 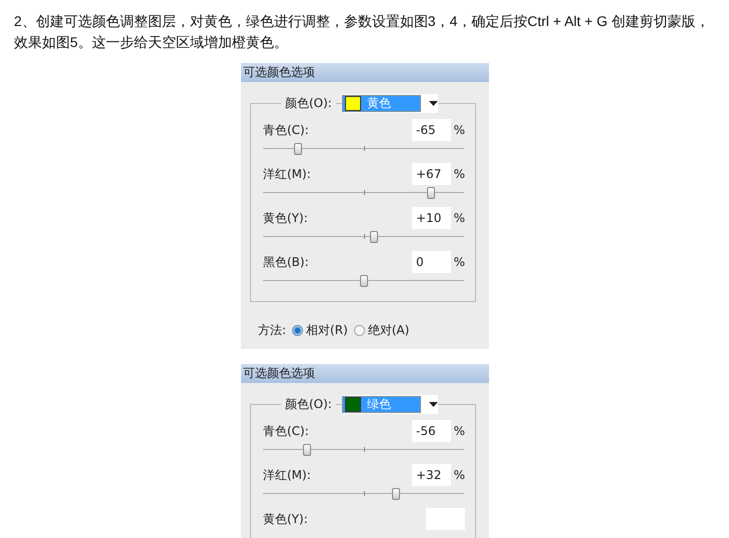 What do you see at coordinates (431, 218) in the screenshot?
I see `value-field: +10` at bounding box center [431, 218].